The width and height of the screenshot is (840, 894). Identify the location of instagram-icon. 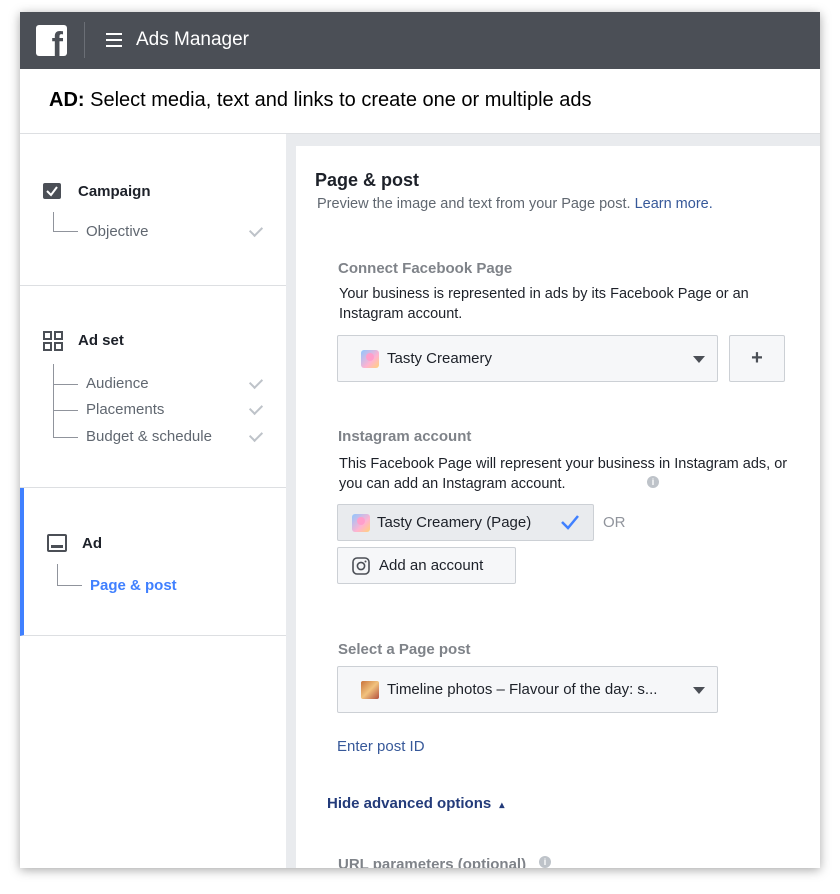
(361, 566).